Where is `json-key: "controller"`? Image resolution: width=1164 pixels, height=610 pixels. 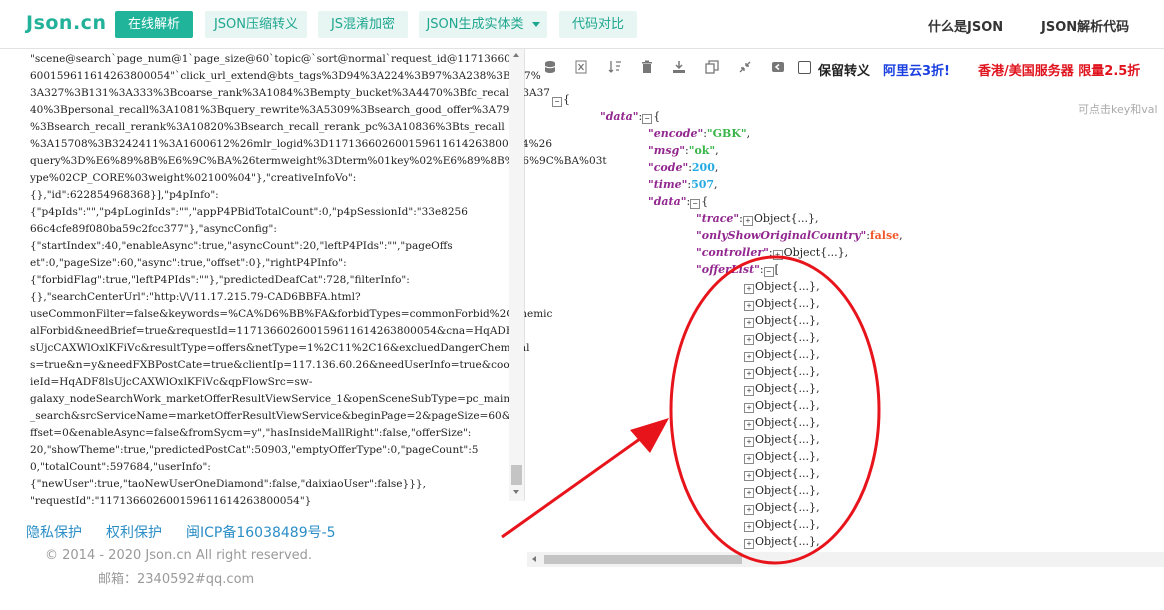 json-key: "controller" is located at coordinates (732, 252).